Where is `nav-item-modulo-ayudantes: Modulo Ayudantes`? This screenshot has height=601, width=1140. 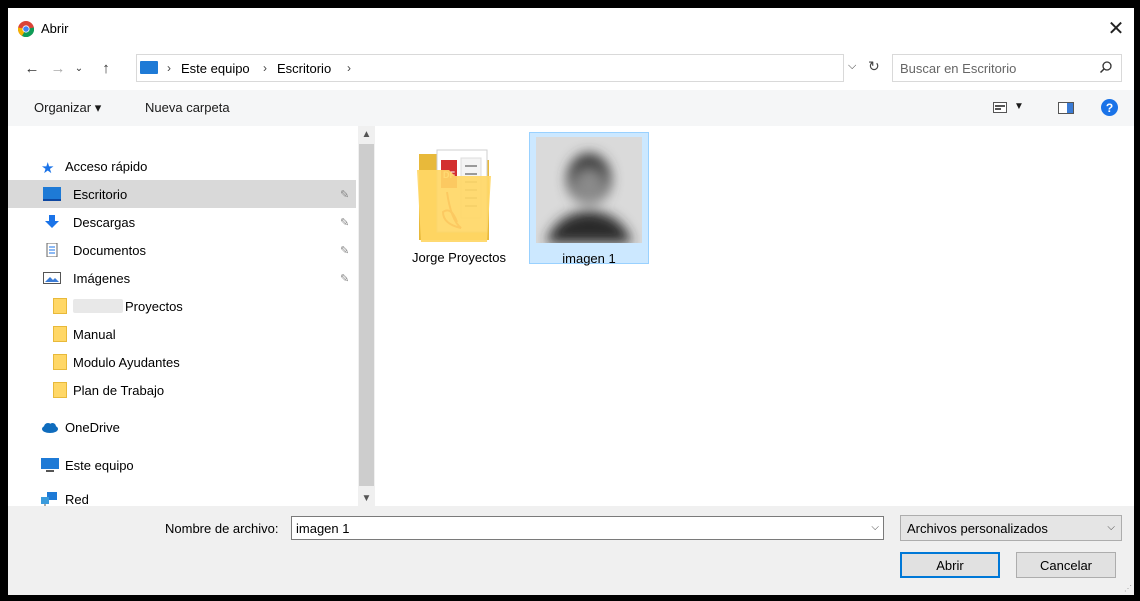 nav-item-modulo-ayudantes: Modulo Ayudantes is located at coordinates (182, 362).